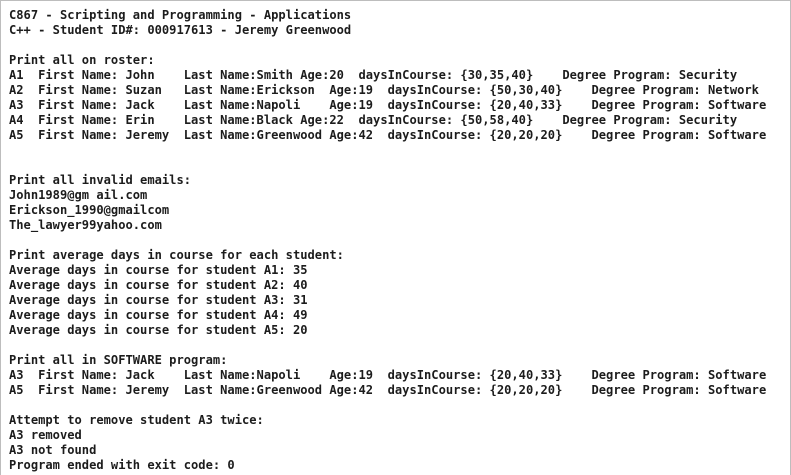 The width and height of the screenshot is (791, 475). Describe the element at coordinates (45, 435) in the screenshot. I see `remove-result-row: A3 removed` at that location.